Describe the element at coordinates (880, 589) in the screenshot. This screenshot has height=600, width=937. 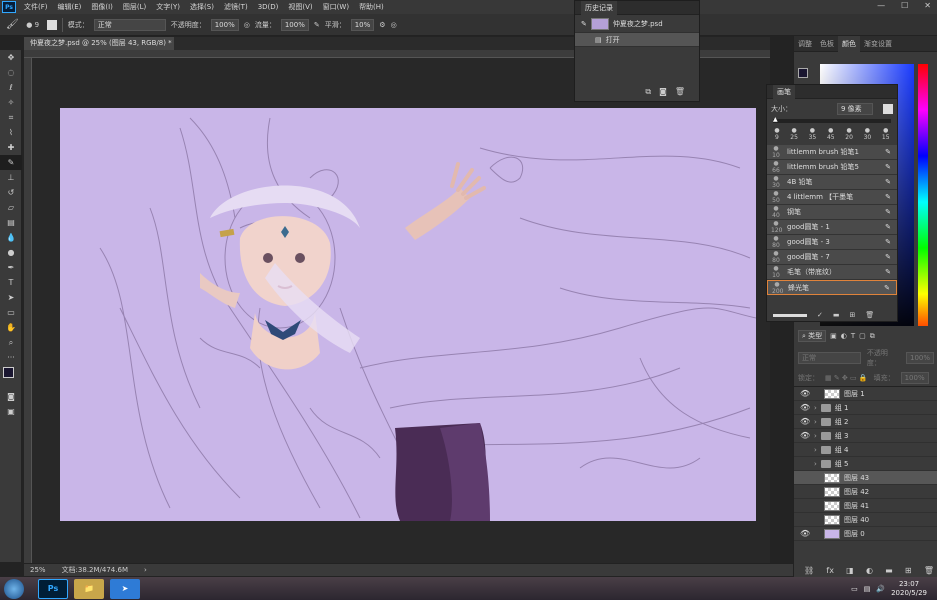
I see `volume-icon: 🔊` at that location.